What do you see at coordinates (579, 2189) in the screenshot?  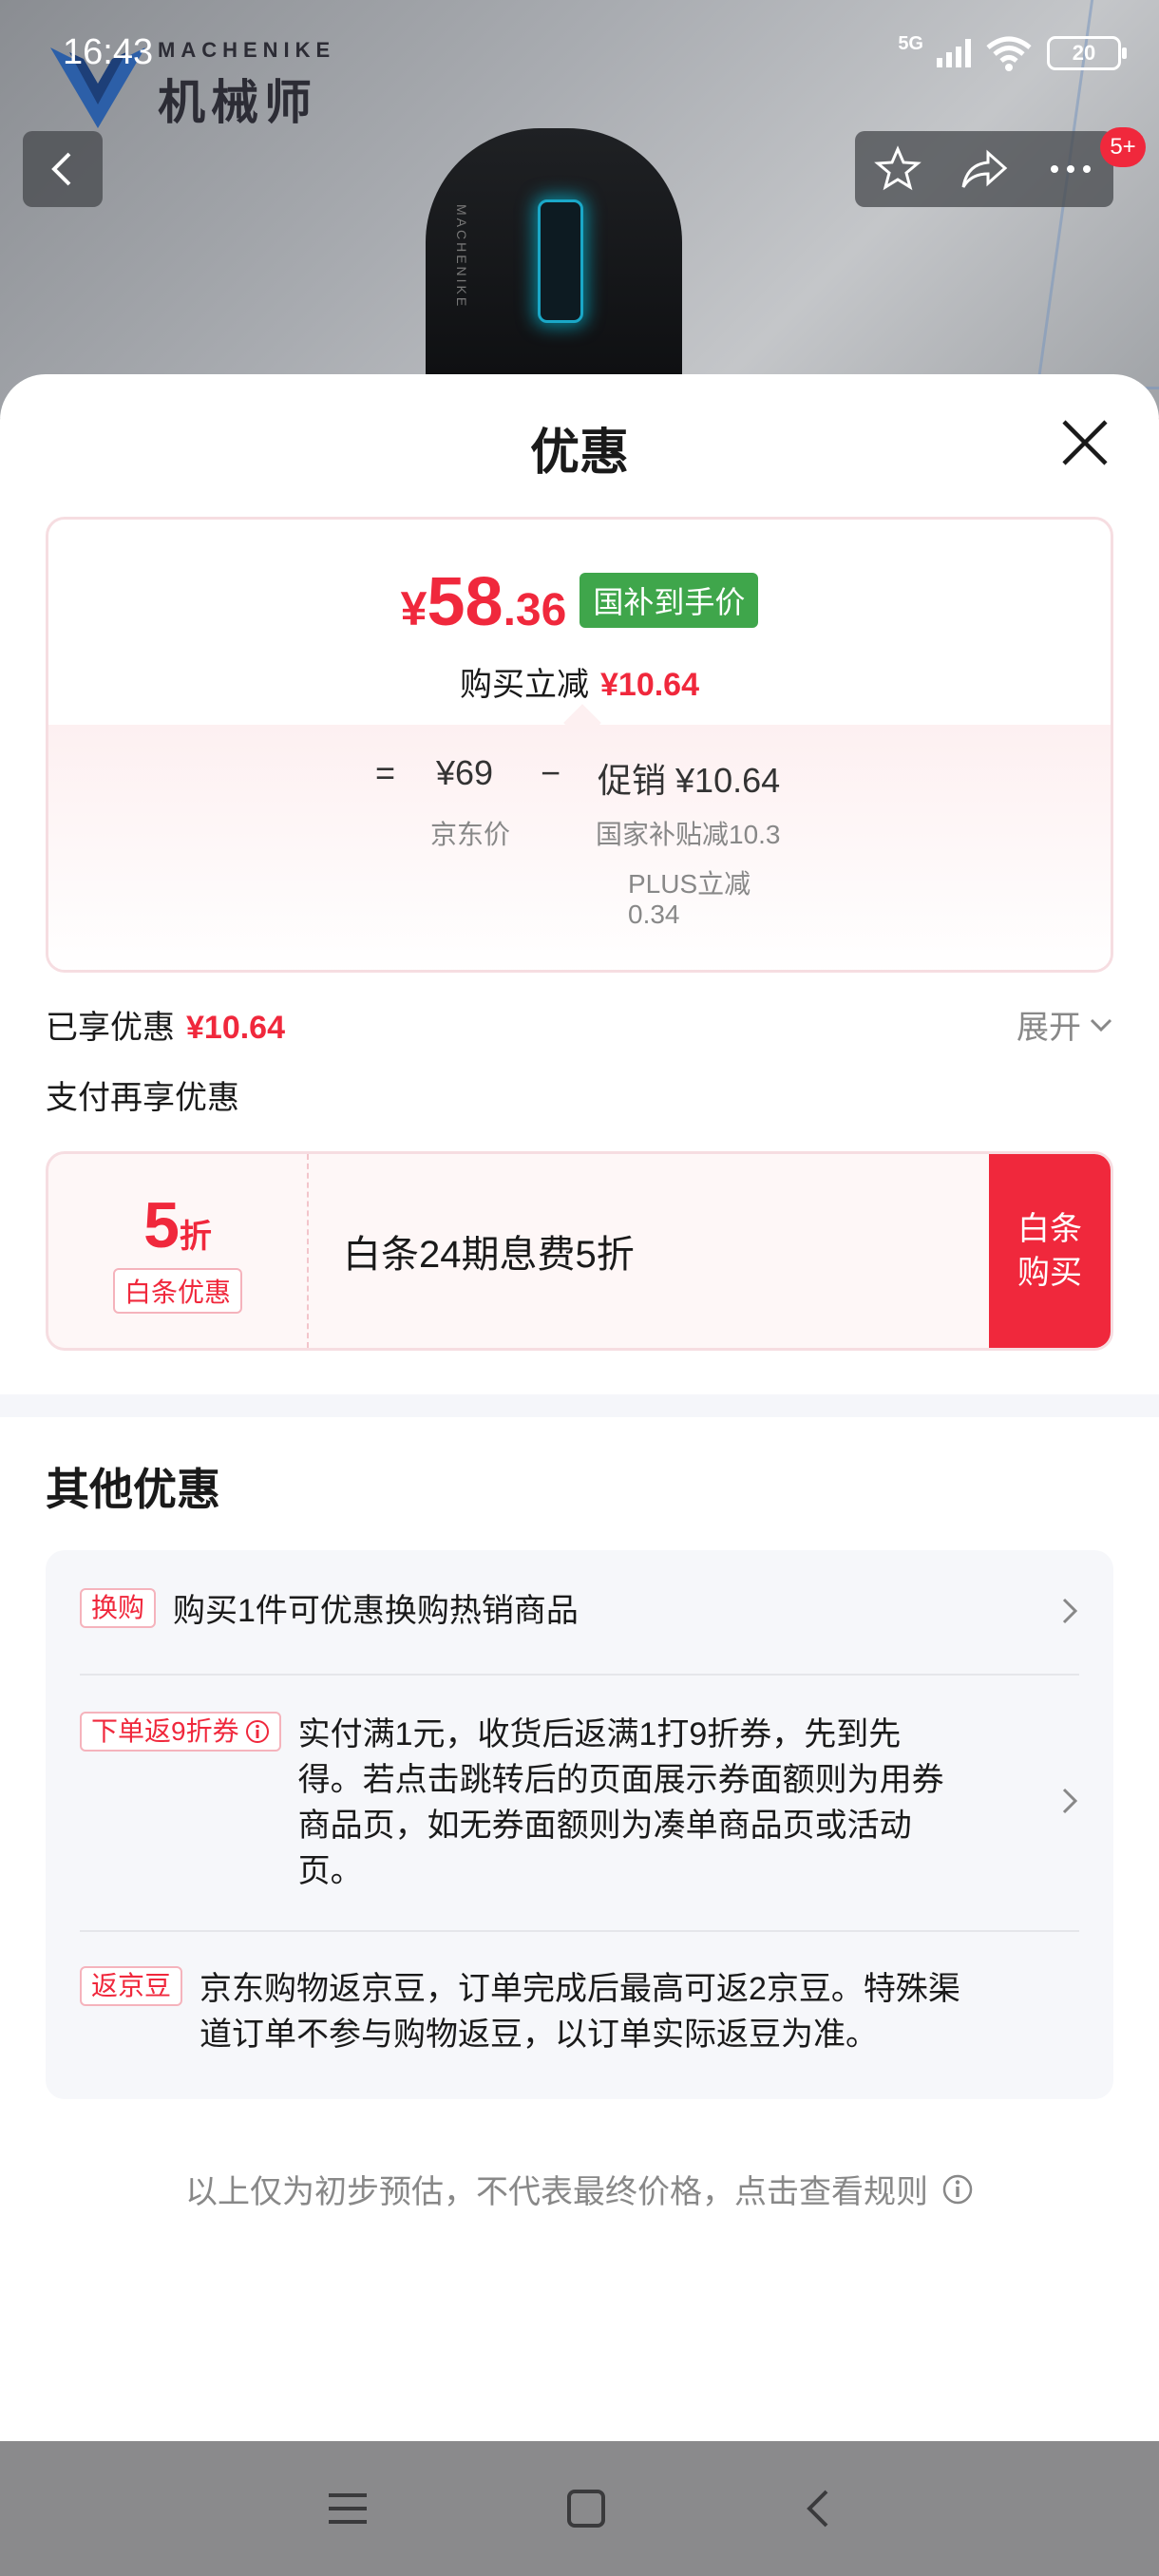 I see `price-rules-link: 以上仅为初步预估，不代表最终价格，点击查看规则` at bounding box center [579, 2189].